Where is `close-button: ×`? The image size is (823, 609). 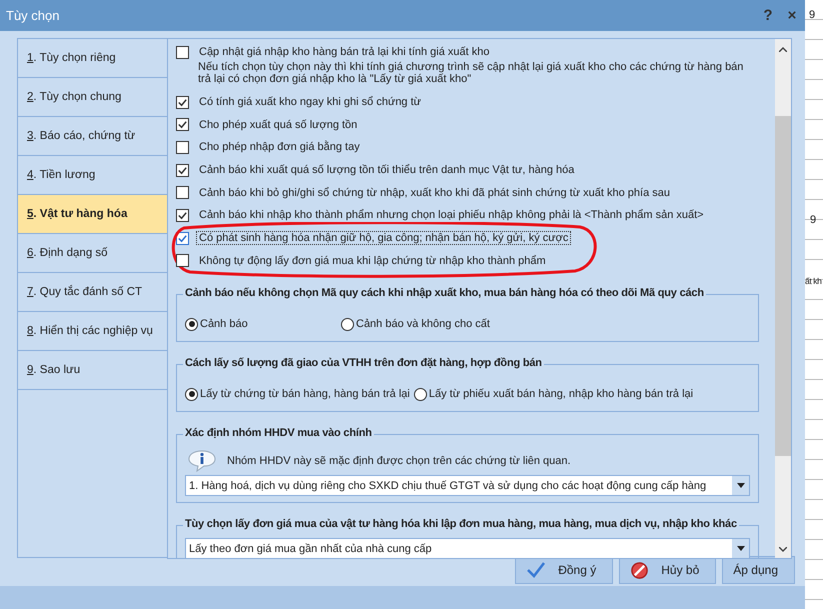 close-button: × is located at coordinates (792, 15).